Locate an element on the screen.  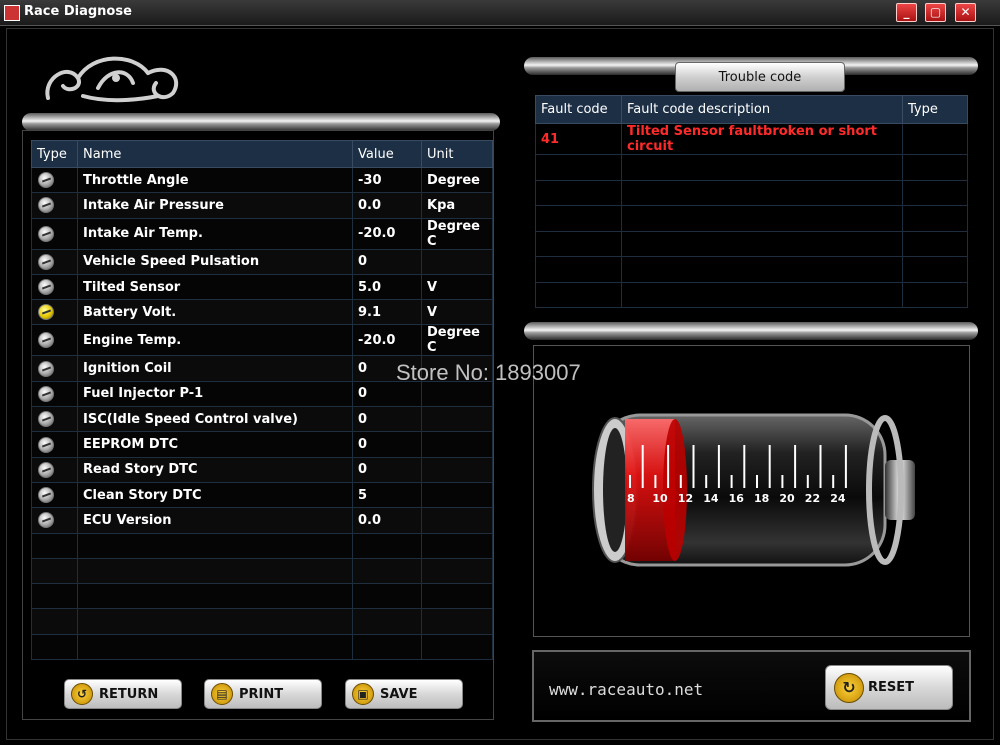
param-name: EEPROM DTC is located at coordinates (215, 444).